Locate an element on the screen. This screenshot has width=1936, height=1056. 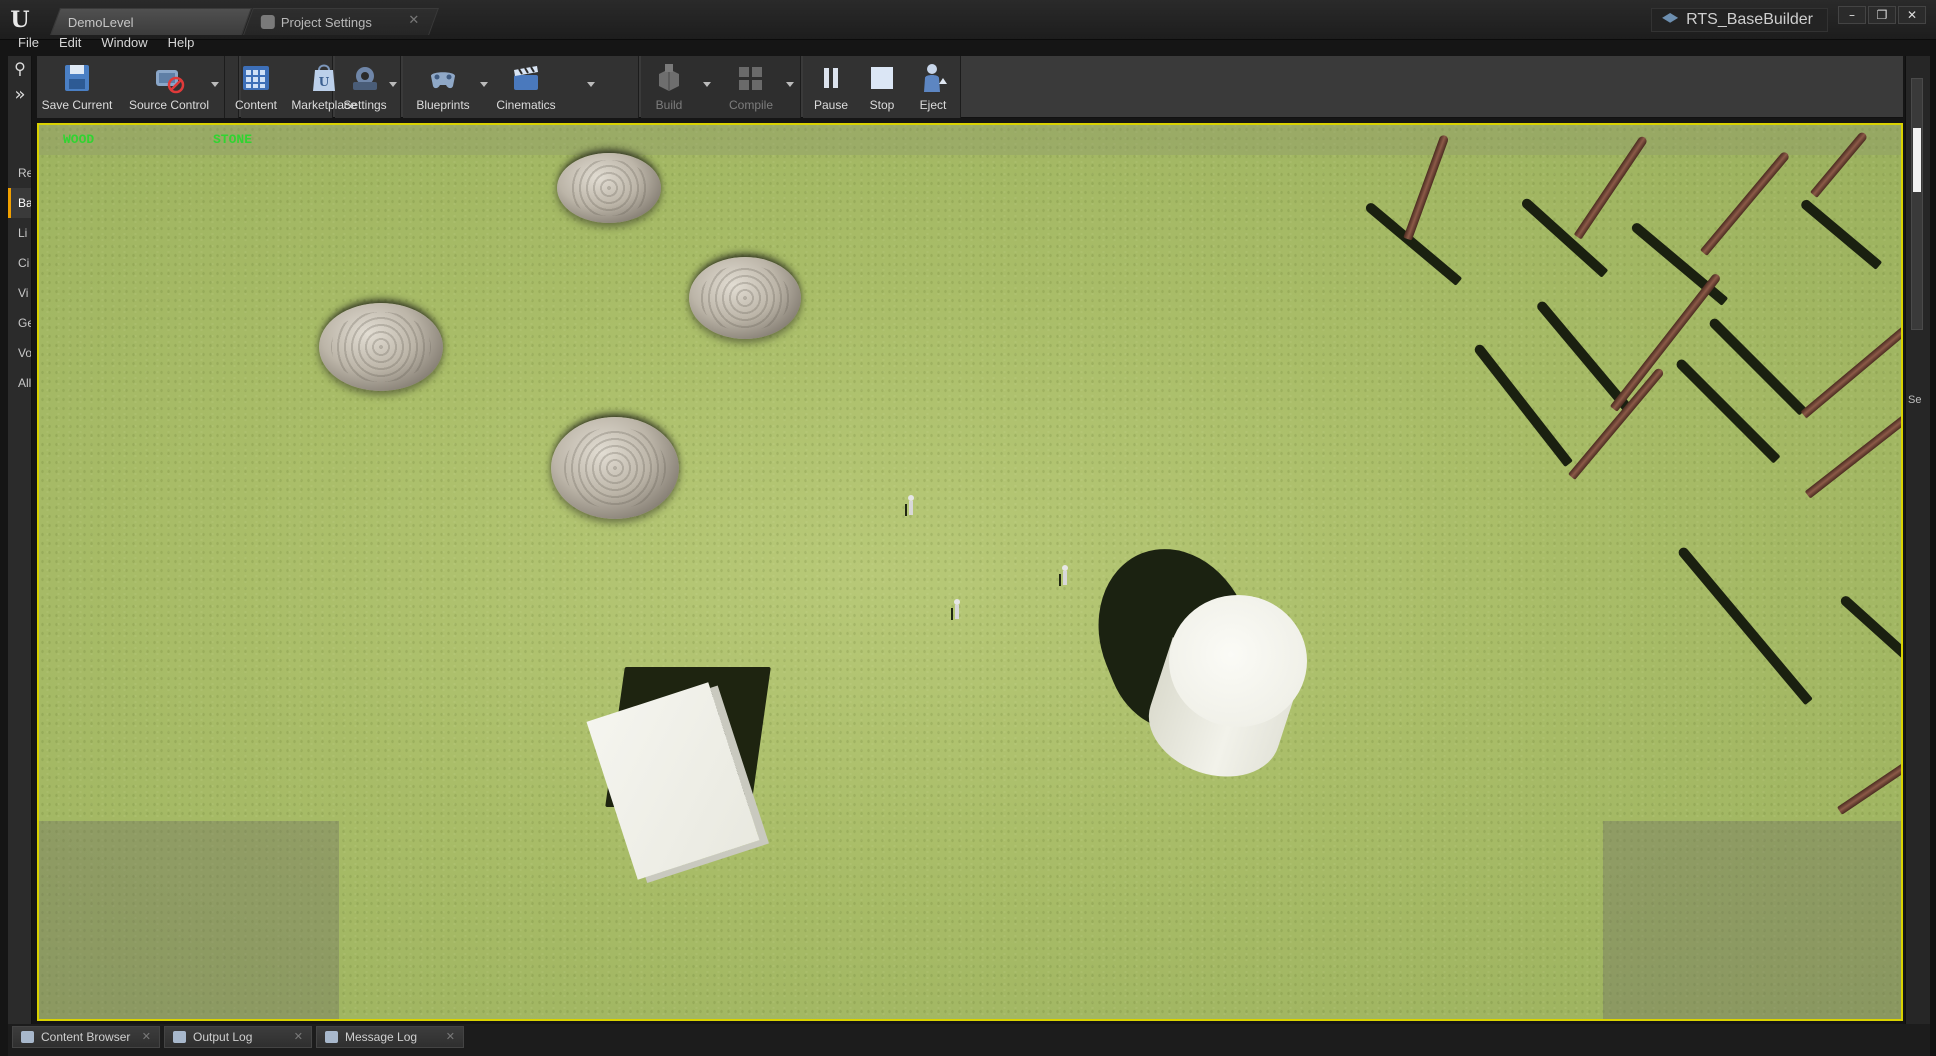
place-tab-all: All is located at coordinates (19, 383).